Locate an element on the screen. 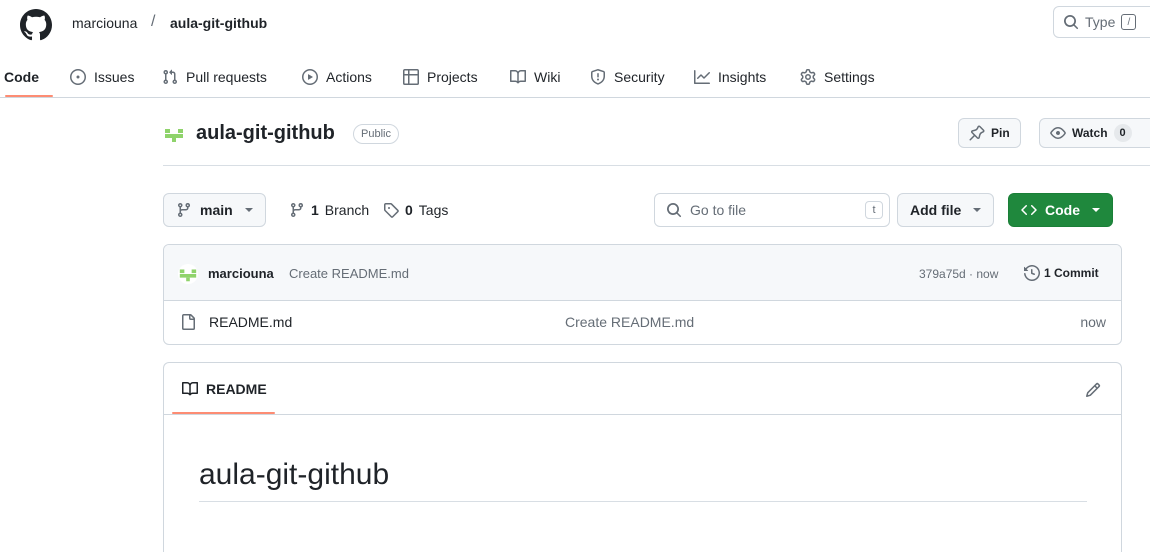  tab-projects: Projects is located at coordinates (440, 76).